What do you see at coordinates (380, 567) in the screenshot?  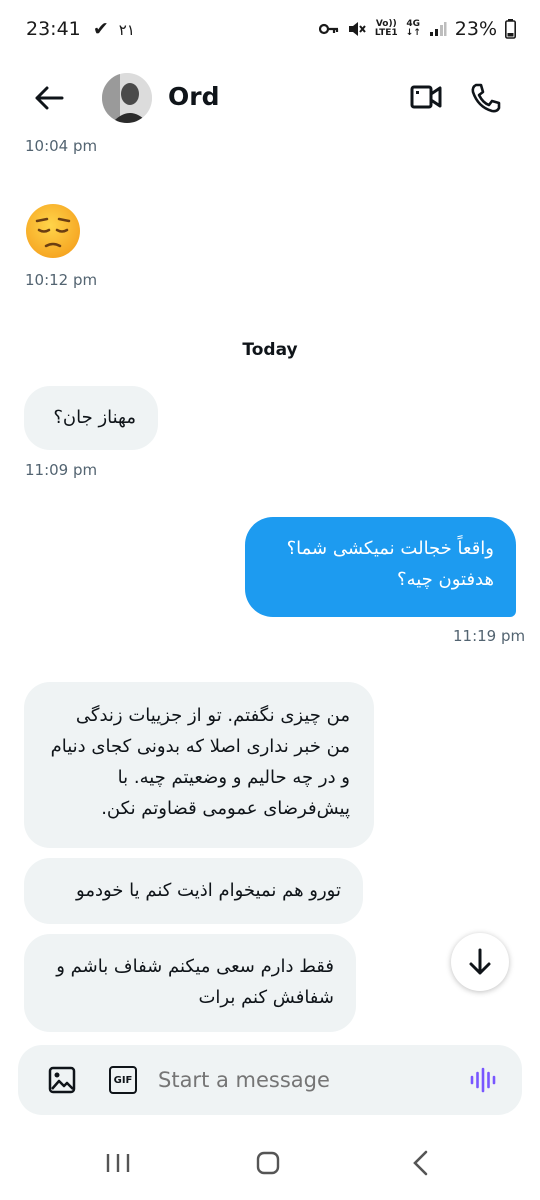 I see `outgoing-message-bubble: واقعاً خجالت نمیکشی شما؟ هدفتون چیه؟` at bounding box center [380, 567].